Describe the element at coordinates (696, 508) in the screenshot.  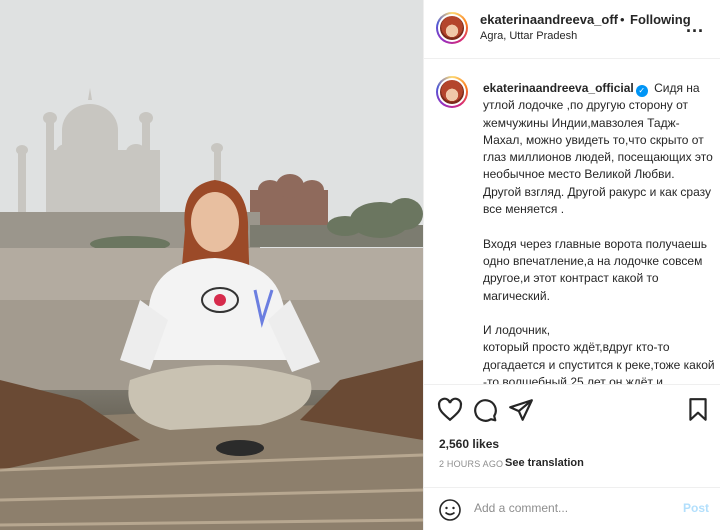
I see `post-comment-button: Post` at that location.